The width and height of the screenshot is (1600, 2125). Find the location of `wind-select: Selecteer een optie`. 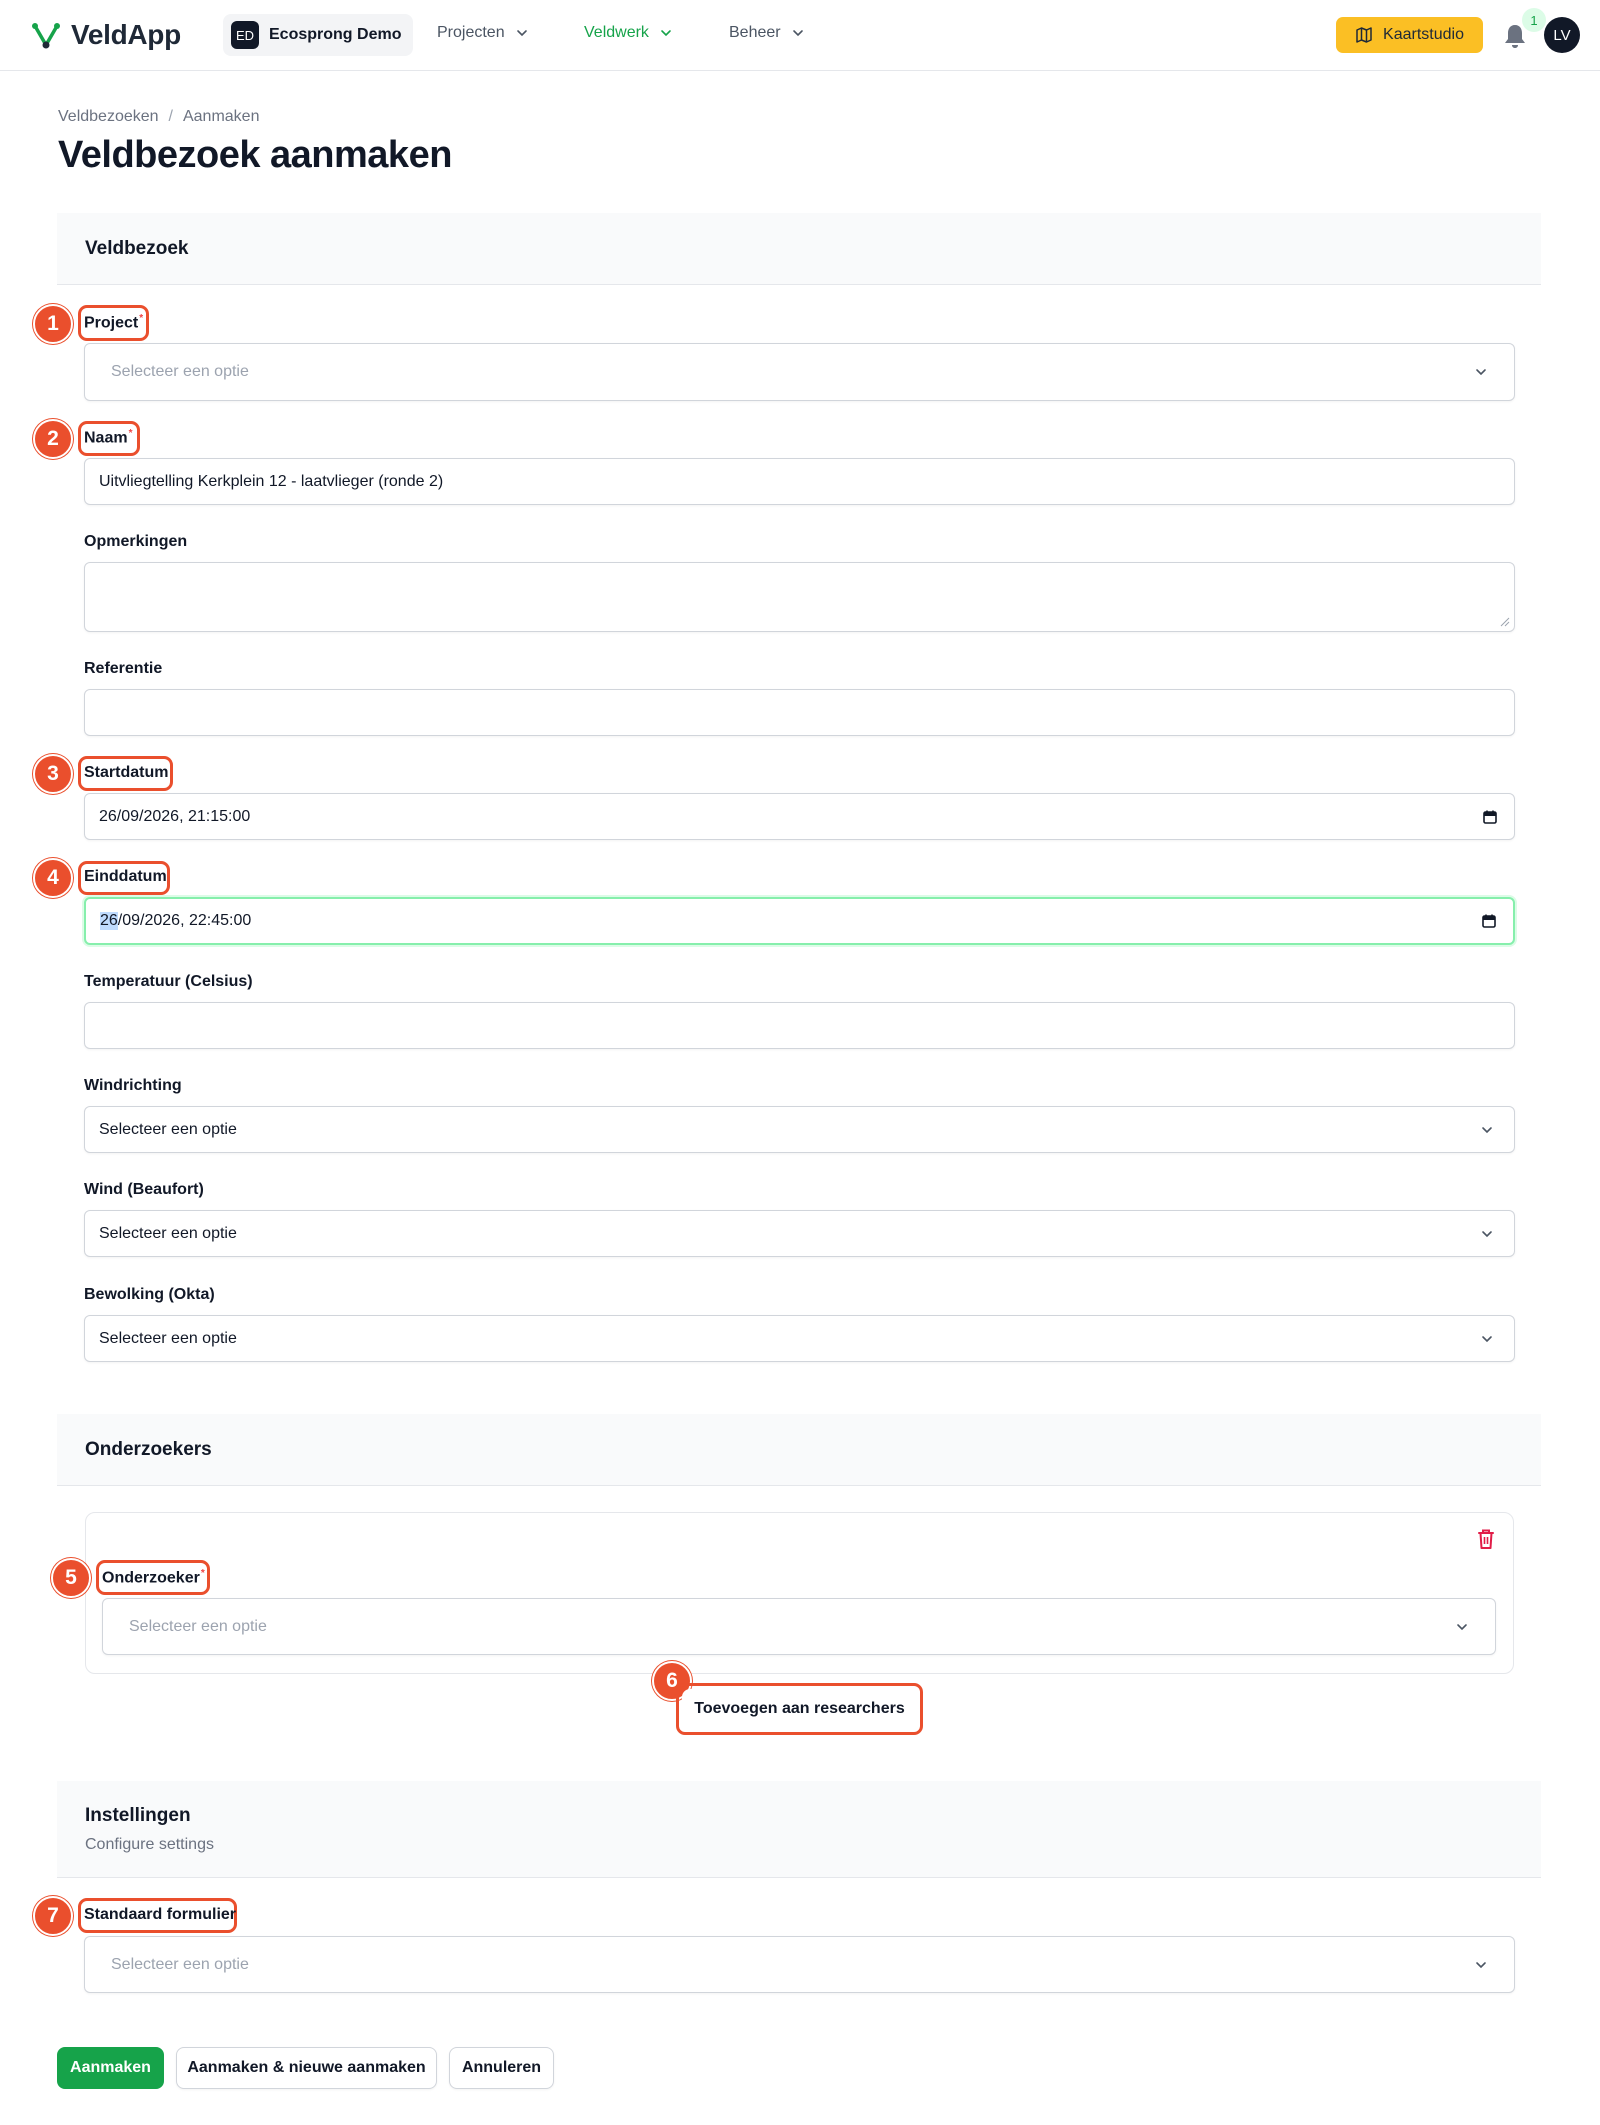

wind-select: Selecteer een optie is located at coordinates (799, 1233).